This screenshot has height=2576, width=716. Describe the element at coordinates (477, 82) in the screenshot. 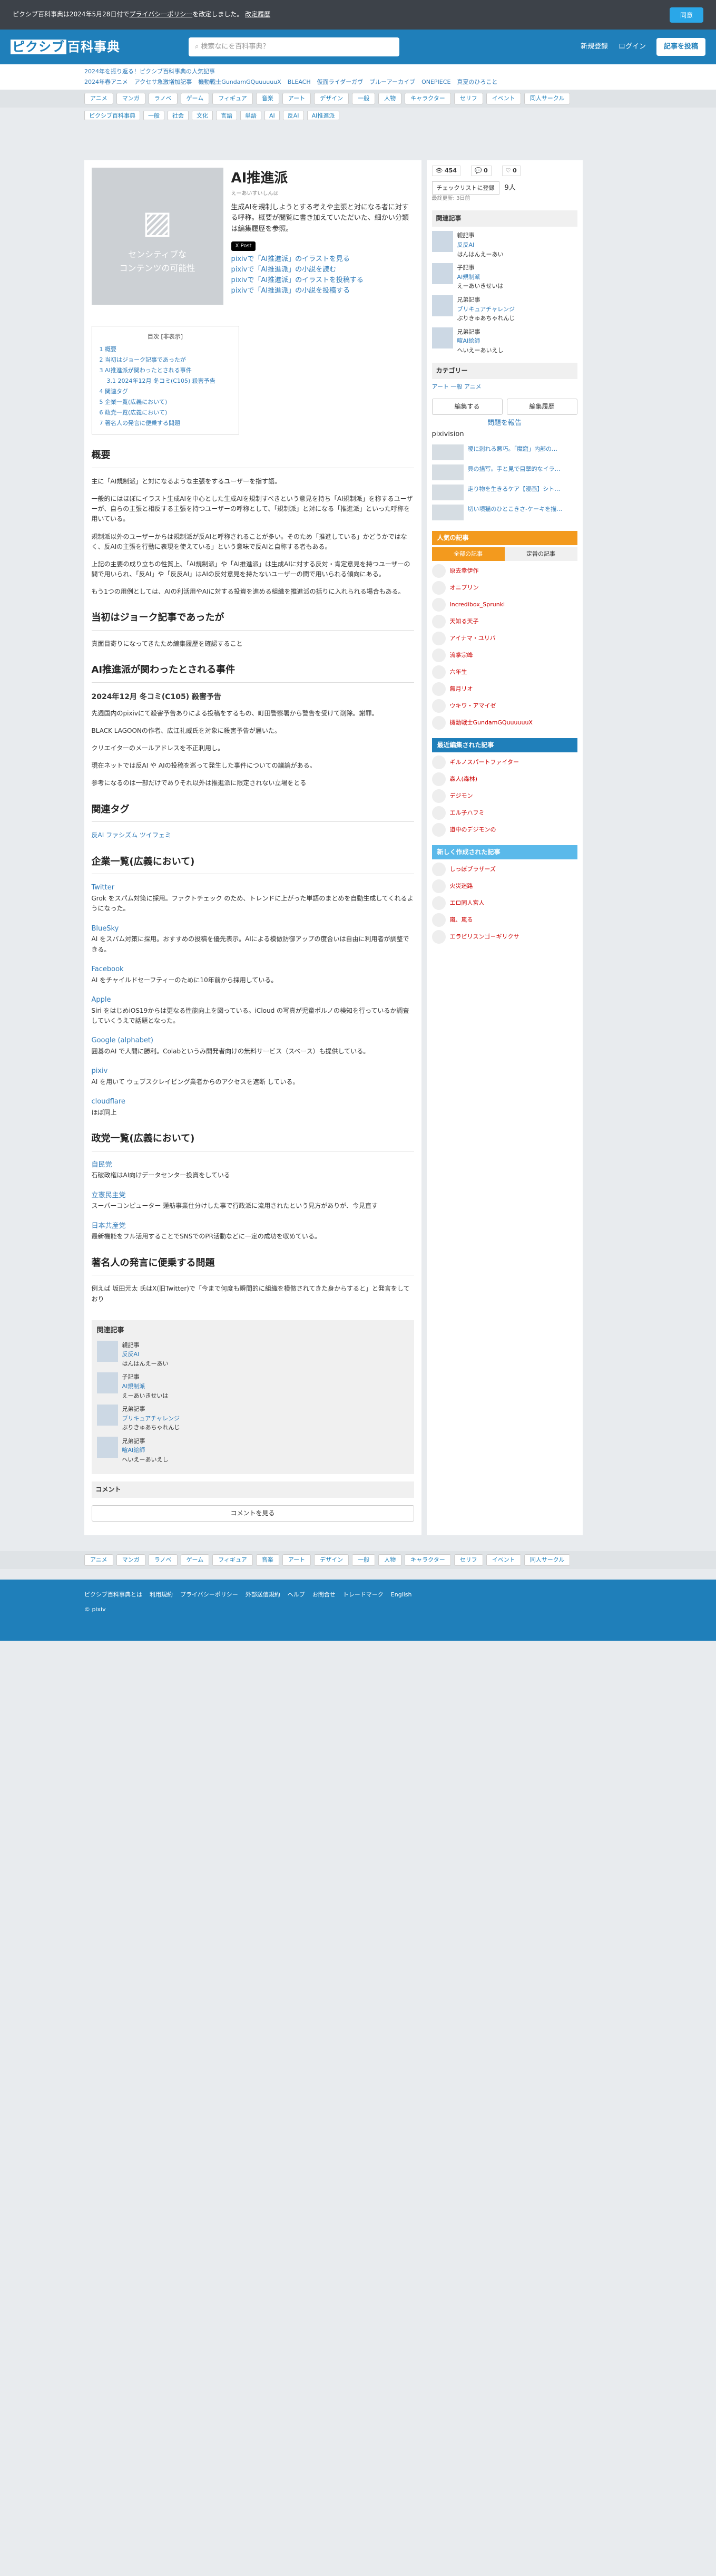

I see `promo-link: 真夏のひろこと` at that location.